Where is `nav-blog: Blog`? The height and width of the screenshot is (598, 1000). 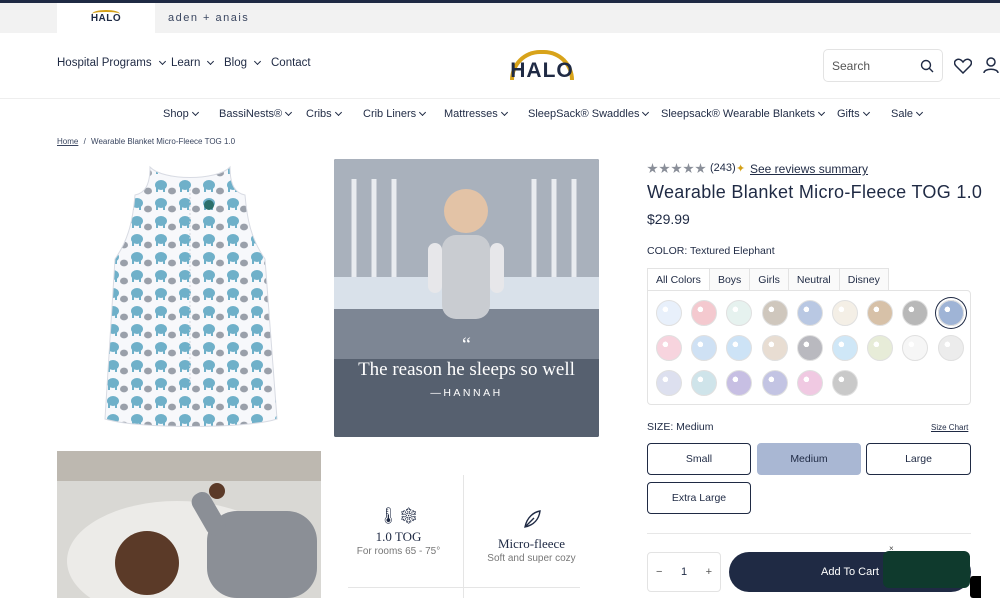
nav-blog: Blog is located at coordinates (243, 63).